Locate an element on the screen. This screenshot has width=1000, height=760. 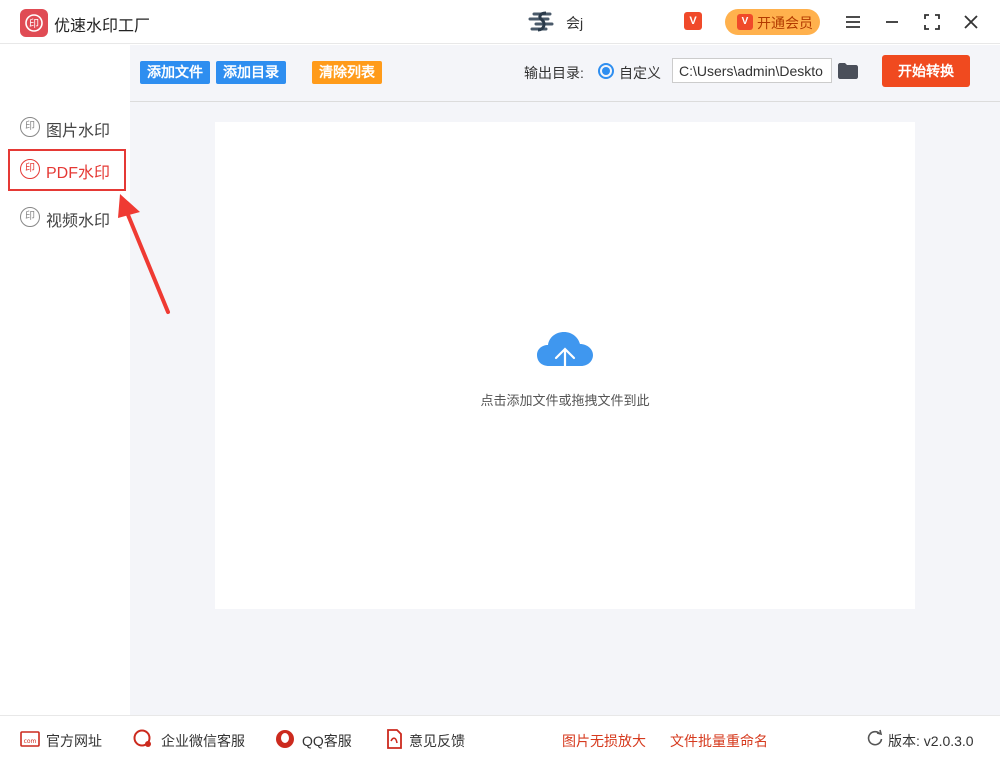
sidebar: 印 图片水印 印 PDF水印 印 视频水印 is located at coordinates (65, 380).